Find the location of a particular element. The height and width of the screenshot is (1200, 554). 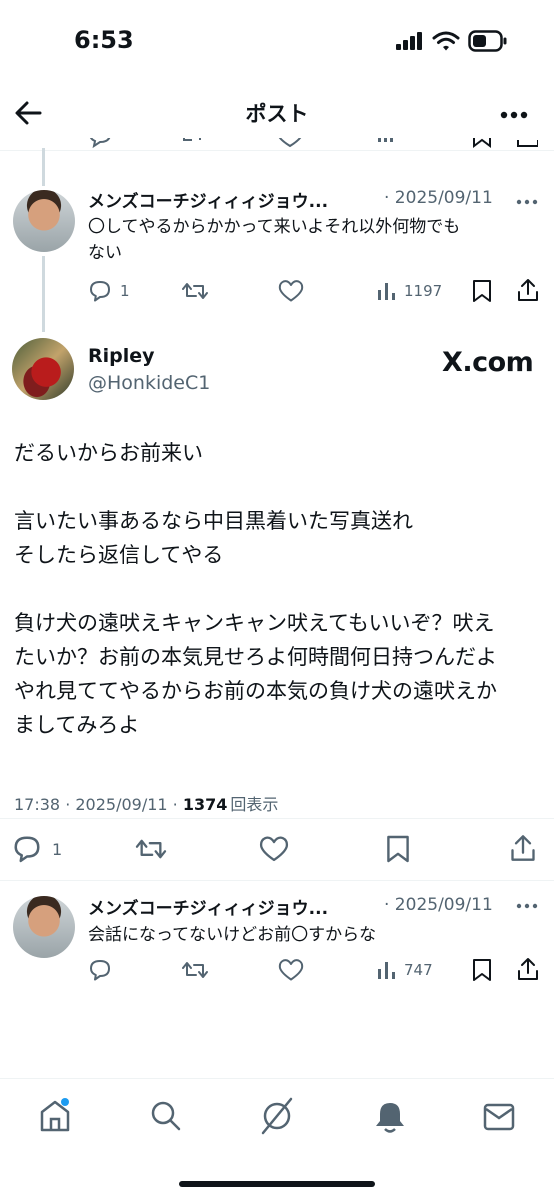

page-title: ポスト is located at coordinates (277, 114).